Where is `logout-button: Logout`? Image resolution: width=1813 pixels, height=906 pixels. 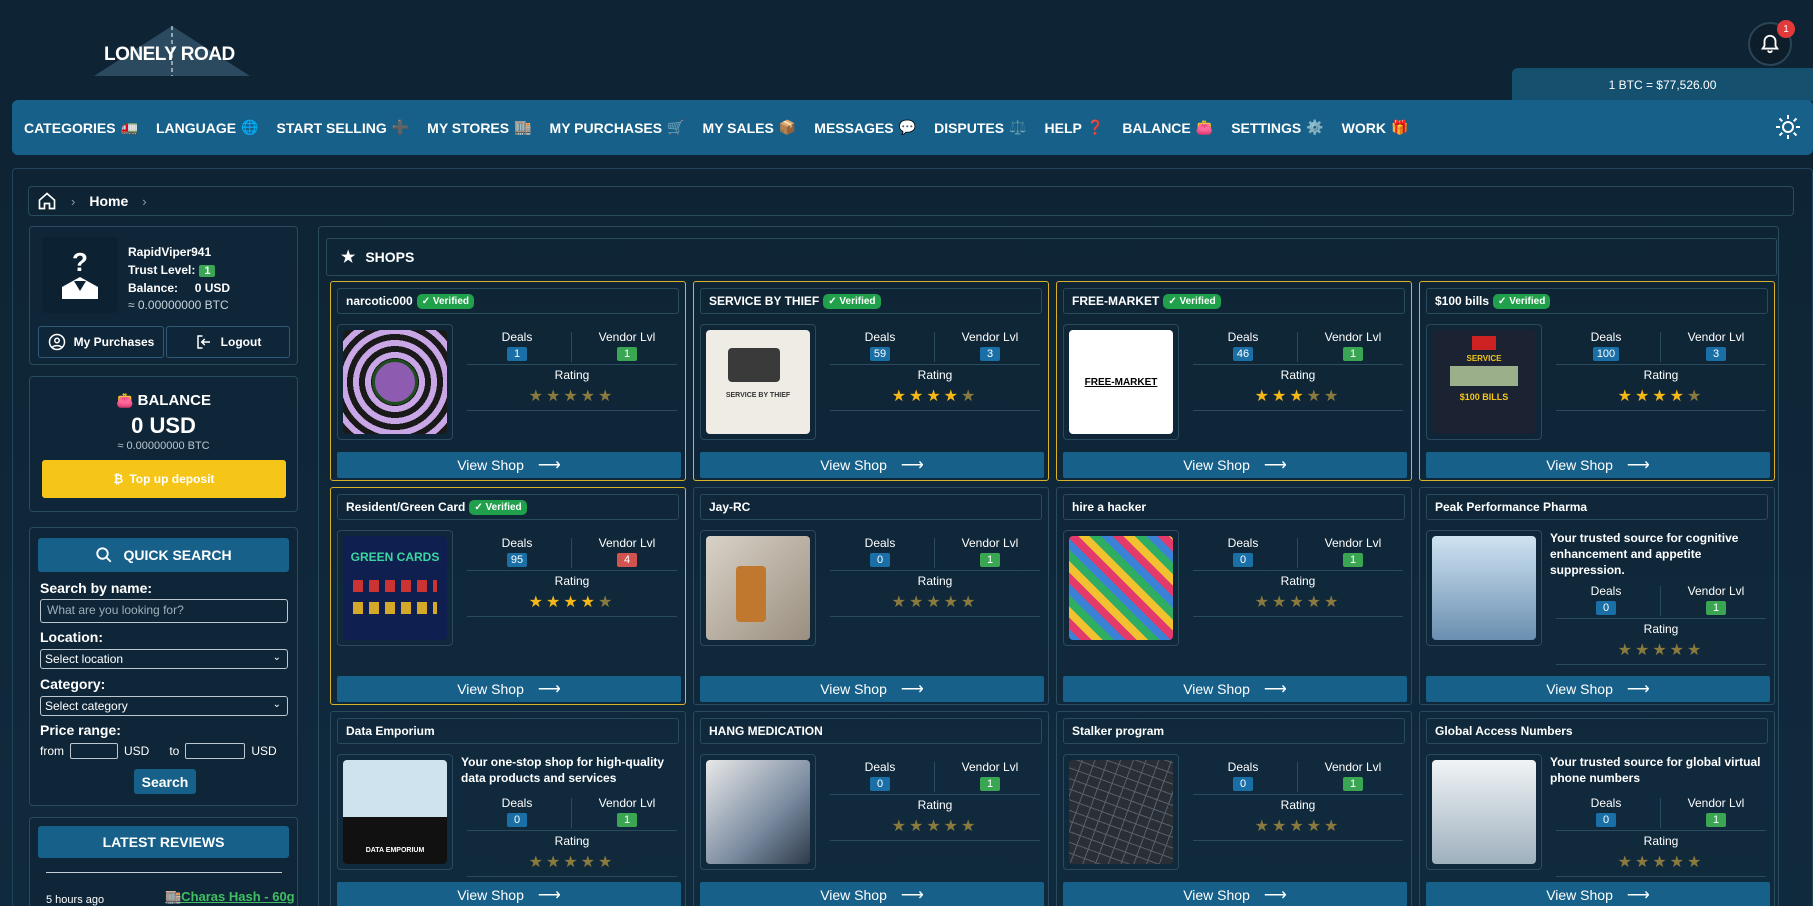
logout-button: Logout is located at coordinates (228, 342).